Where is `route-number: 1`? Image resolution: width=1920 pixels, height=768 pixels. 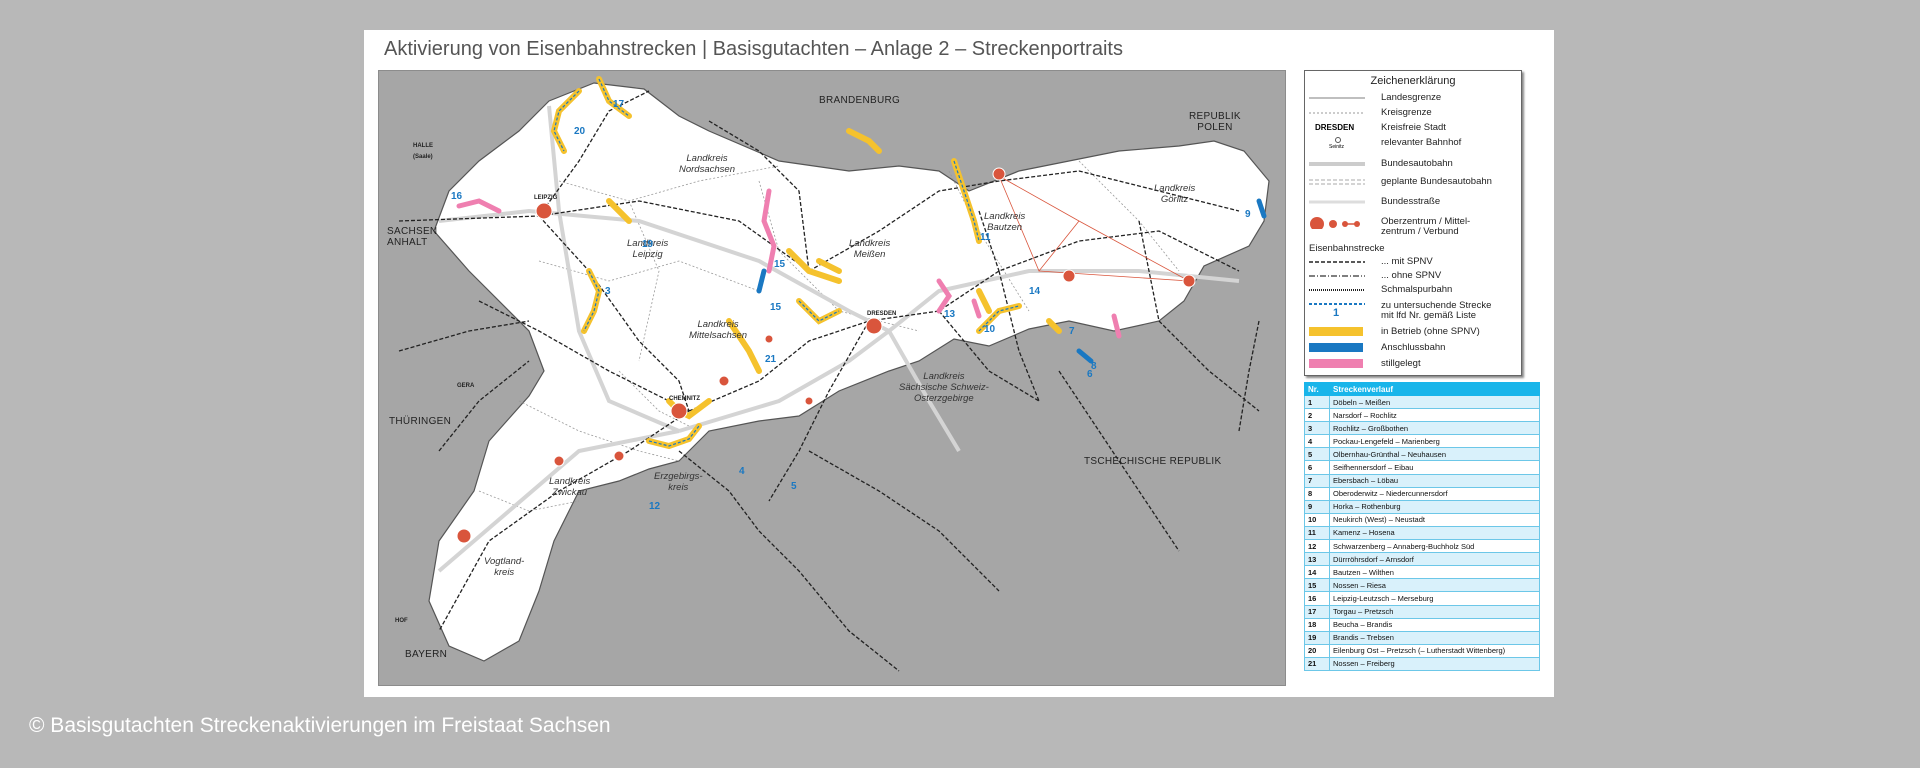
route-number: 1 is located at coordinates (1317, 402).